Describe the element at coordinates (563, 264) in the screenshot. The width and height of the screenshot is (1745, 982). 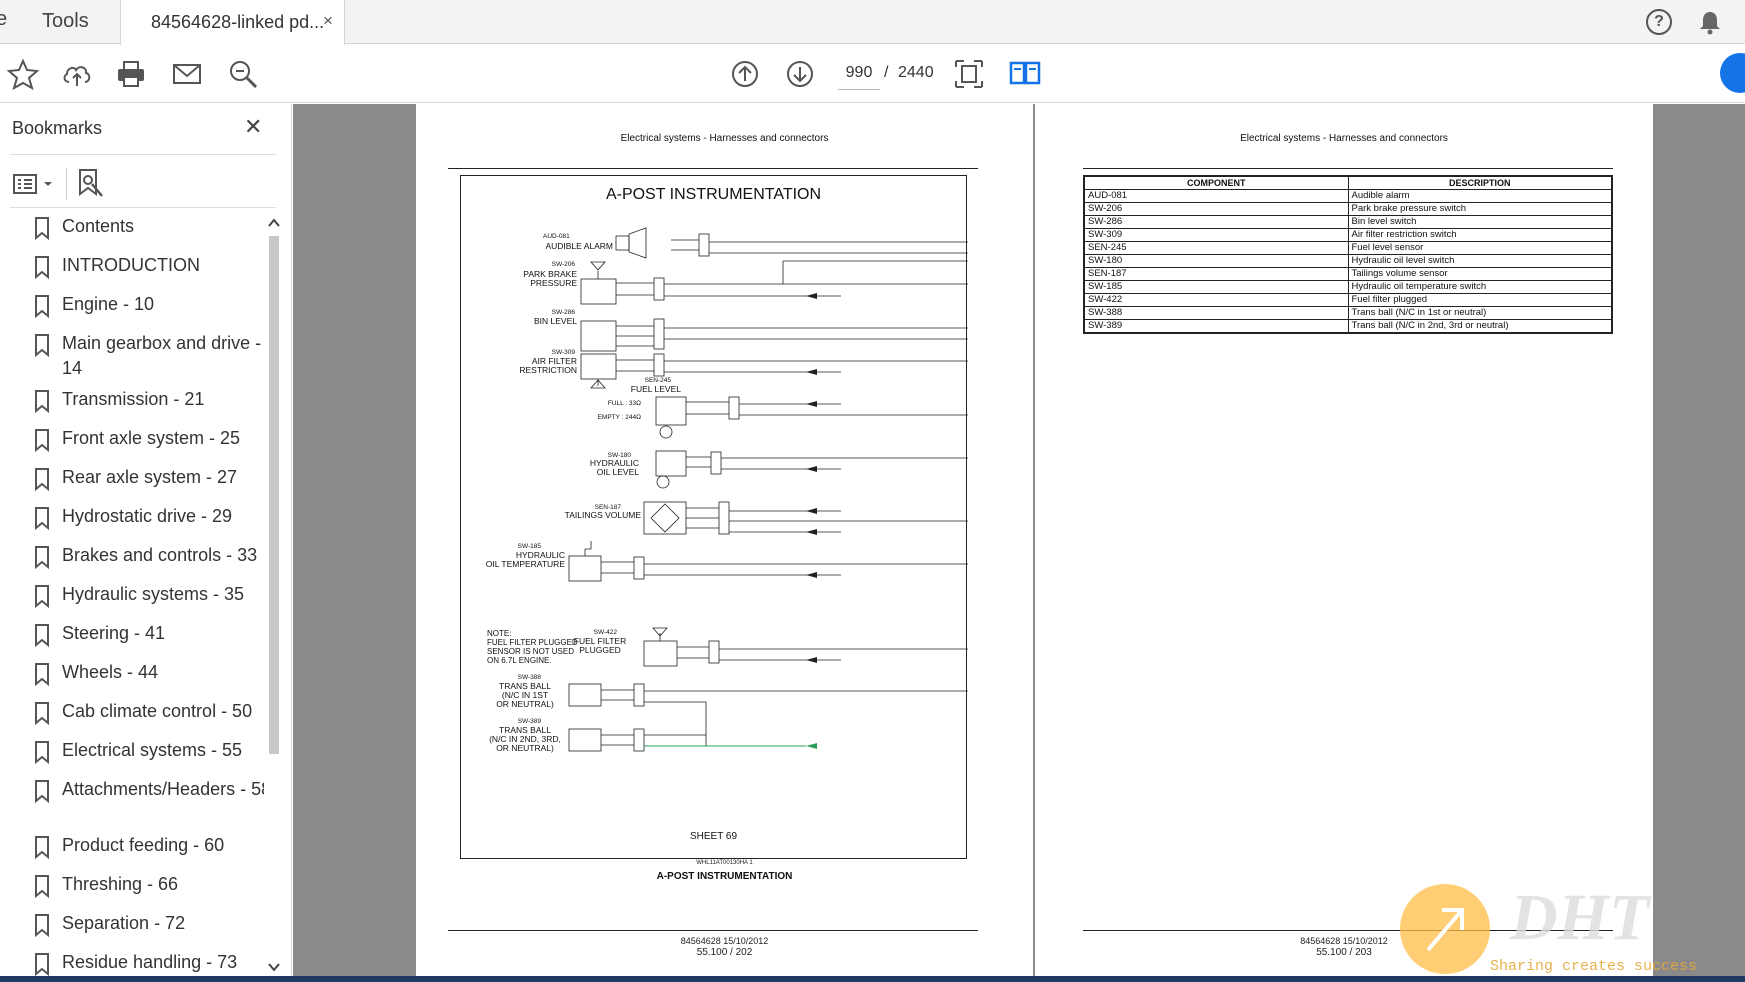
I see `component-id: SW-206` at that location.